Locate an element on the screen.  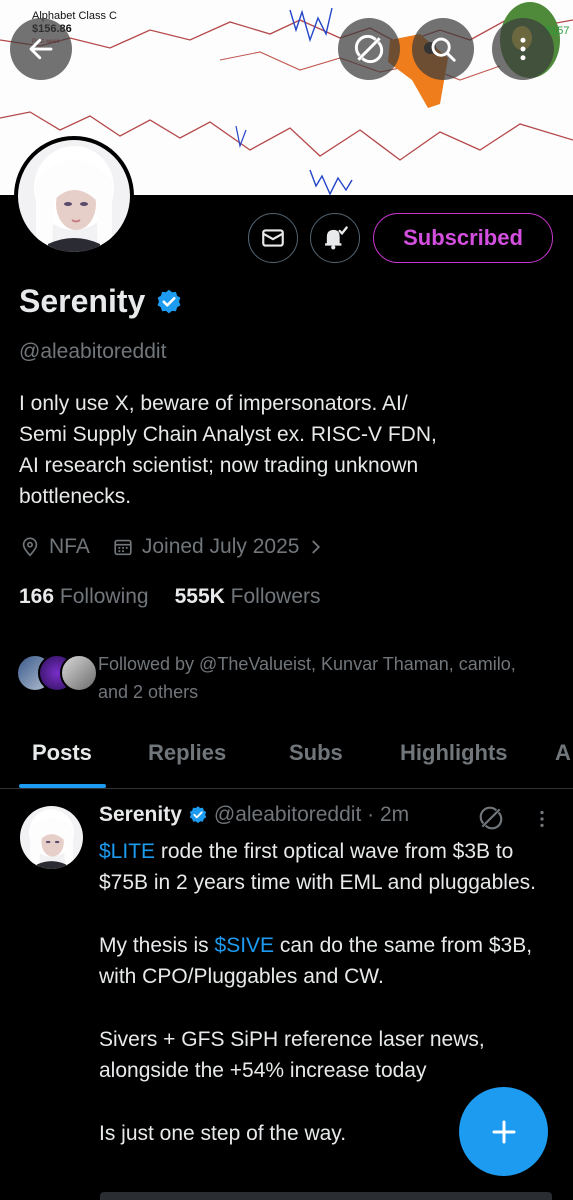
joined-text: Joined July 2025 is located at coordinates (220, 546).